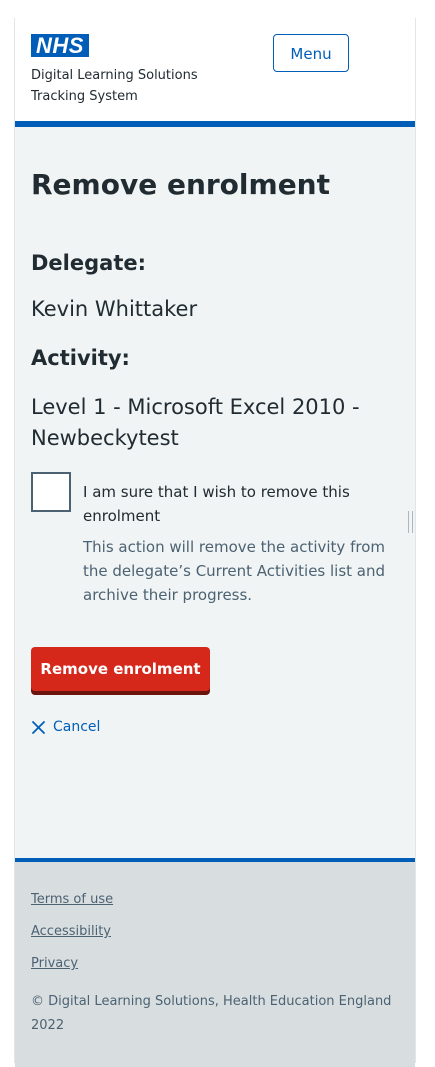 The width and height of the screenshot is (435, 1067). Describe the element at coordinates (54, 963) in the screenshot. I see `footer-link-privacy: Privacy` at that location.